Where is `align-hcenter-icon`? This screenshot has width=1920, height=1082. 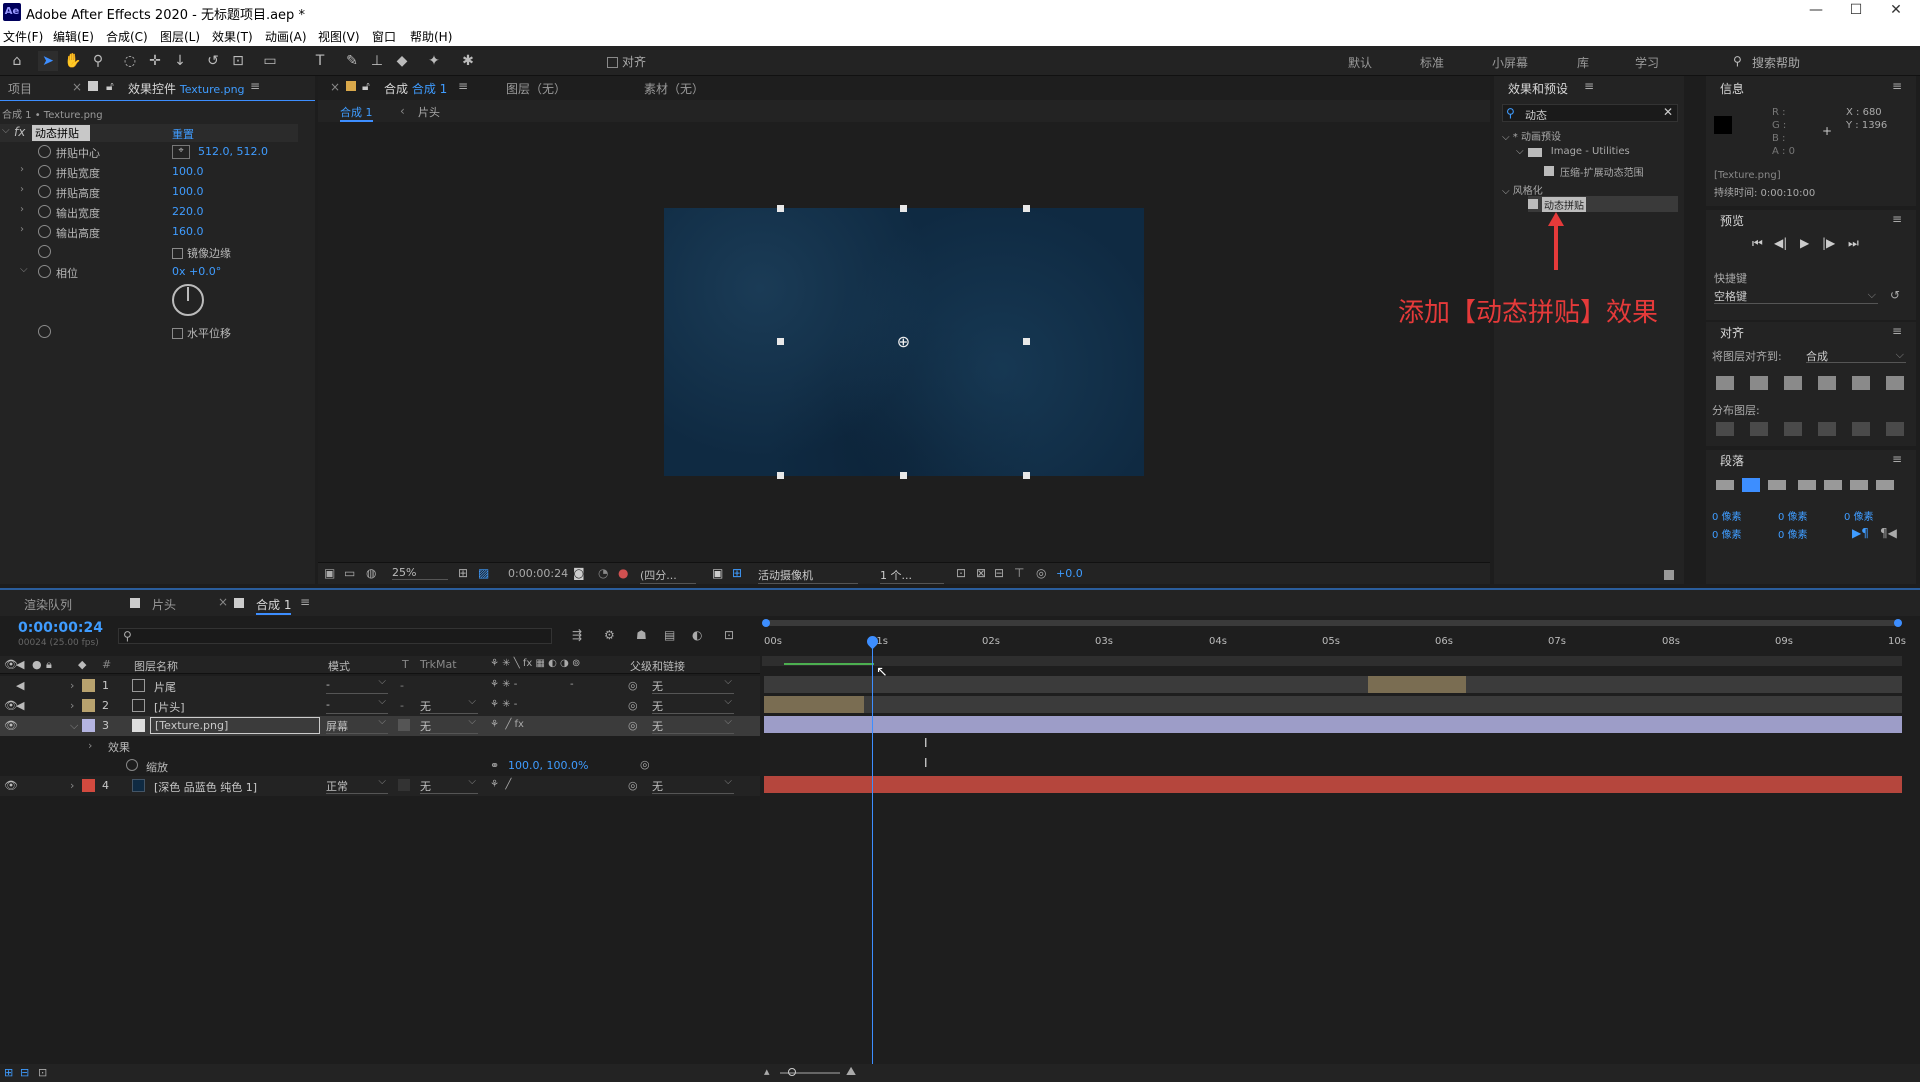 align-hcenter-icon is located at coordinates (1759, 383).